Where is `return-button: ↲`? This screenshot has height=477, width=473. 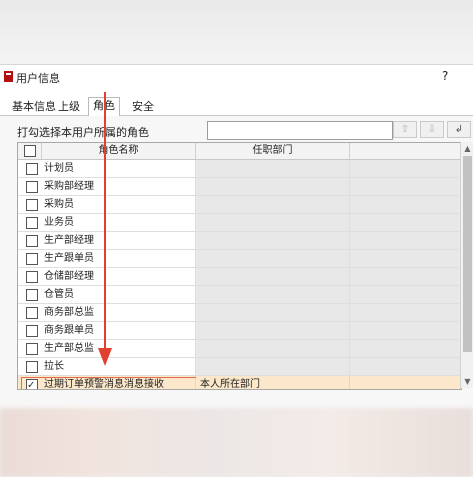
return-button: ↲ is located at coordinates (459, 129).